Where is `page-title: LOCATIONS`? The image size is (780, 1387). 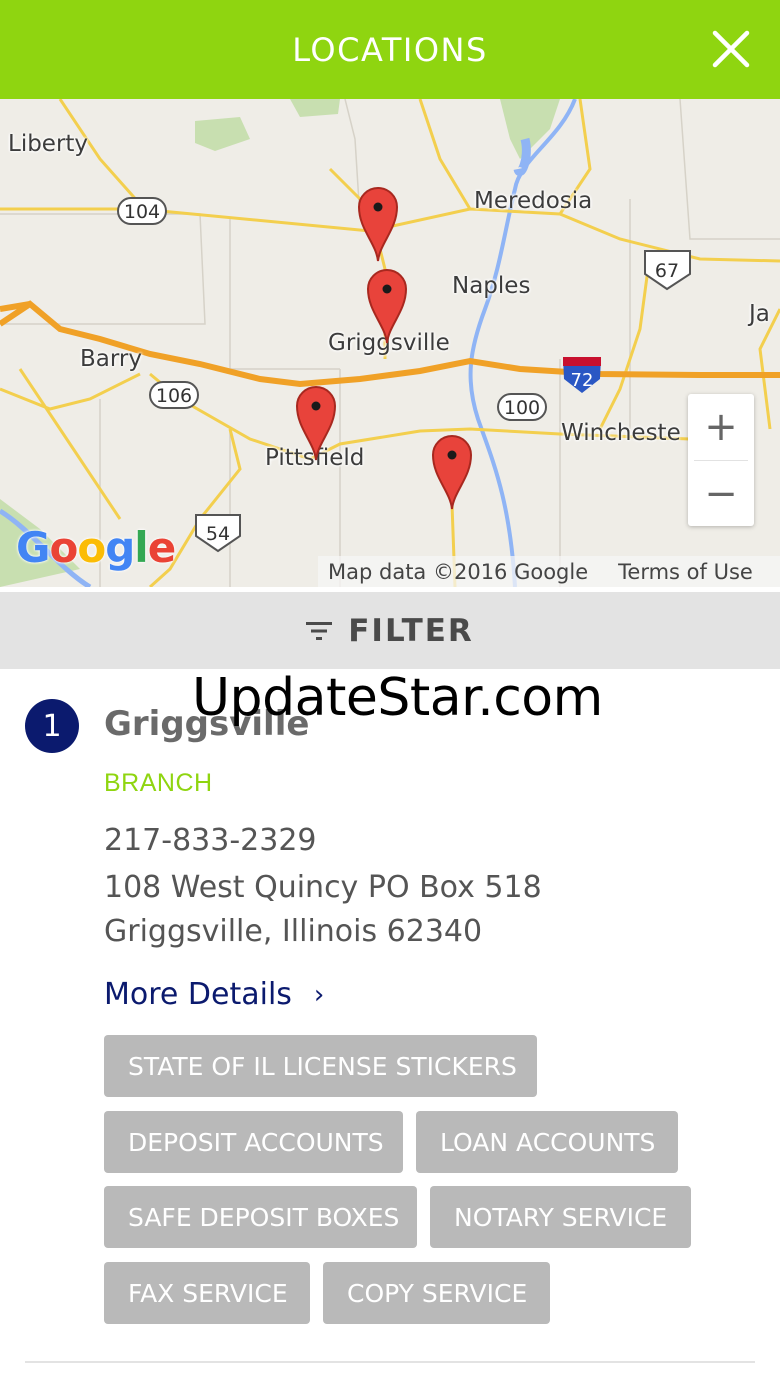 page-title: LOCATIONS is located at coordinates (390, 49).